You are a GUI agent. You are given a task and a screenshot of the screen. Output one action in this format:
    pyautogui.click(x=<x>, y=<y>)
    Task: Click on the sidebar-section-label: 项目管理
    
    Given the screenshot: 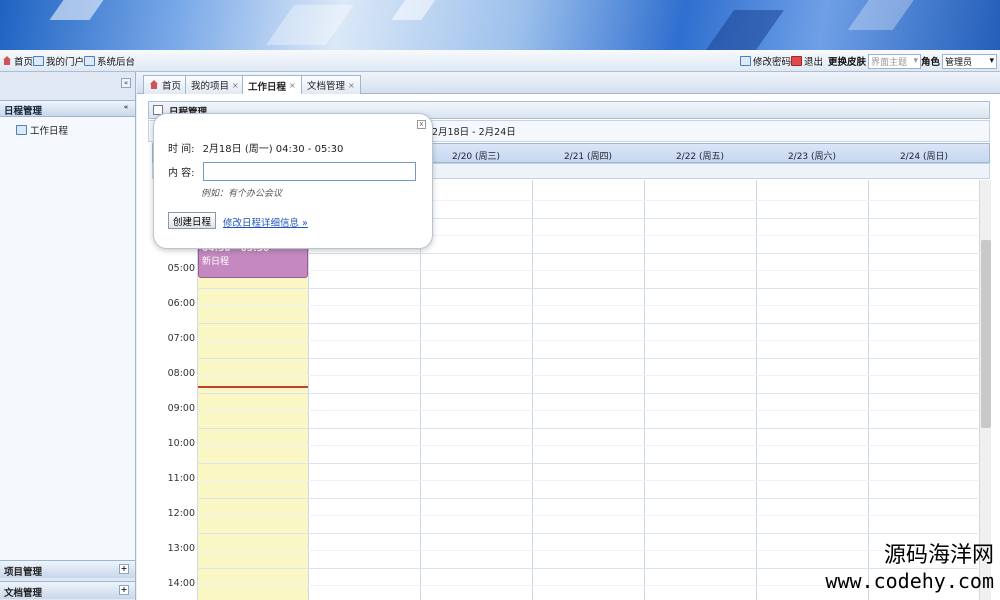 What is the action you would take?
    pyautogui.click(x=23, y=572)
    